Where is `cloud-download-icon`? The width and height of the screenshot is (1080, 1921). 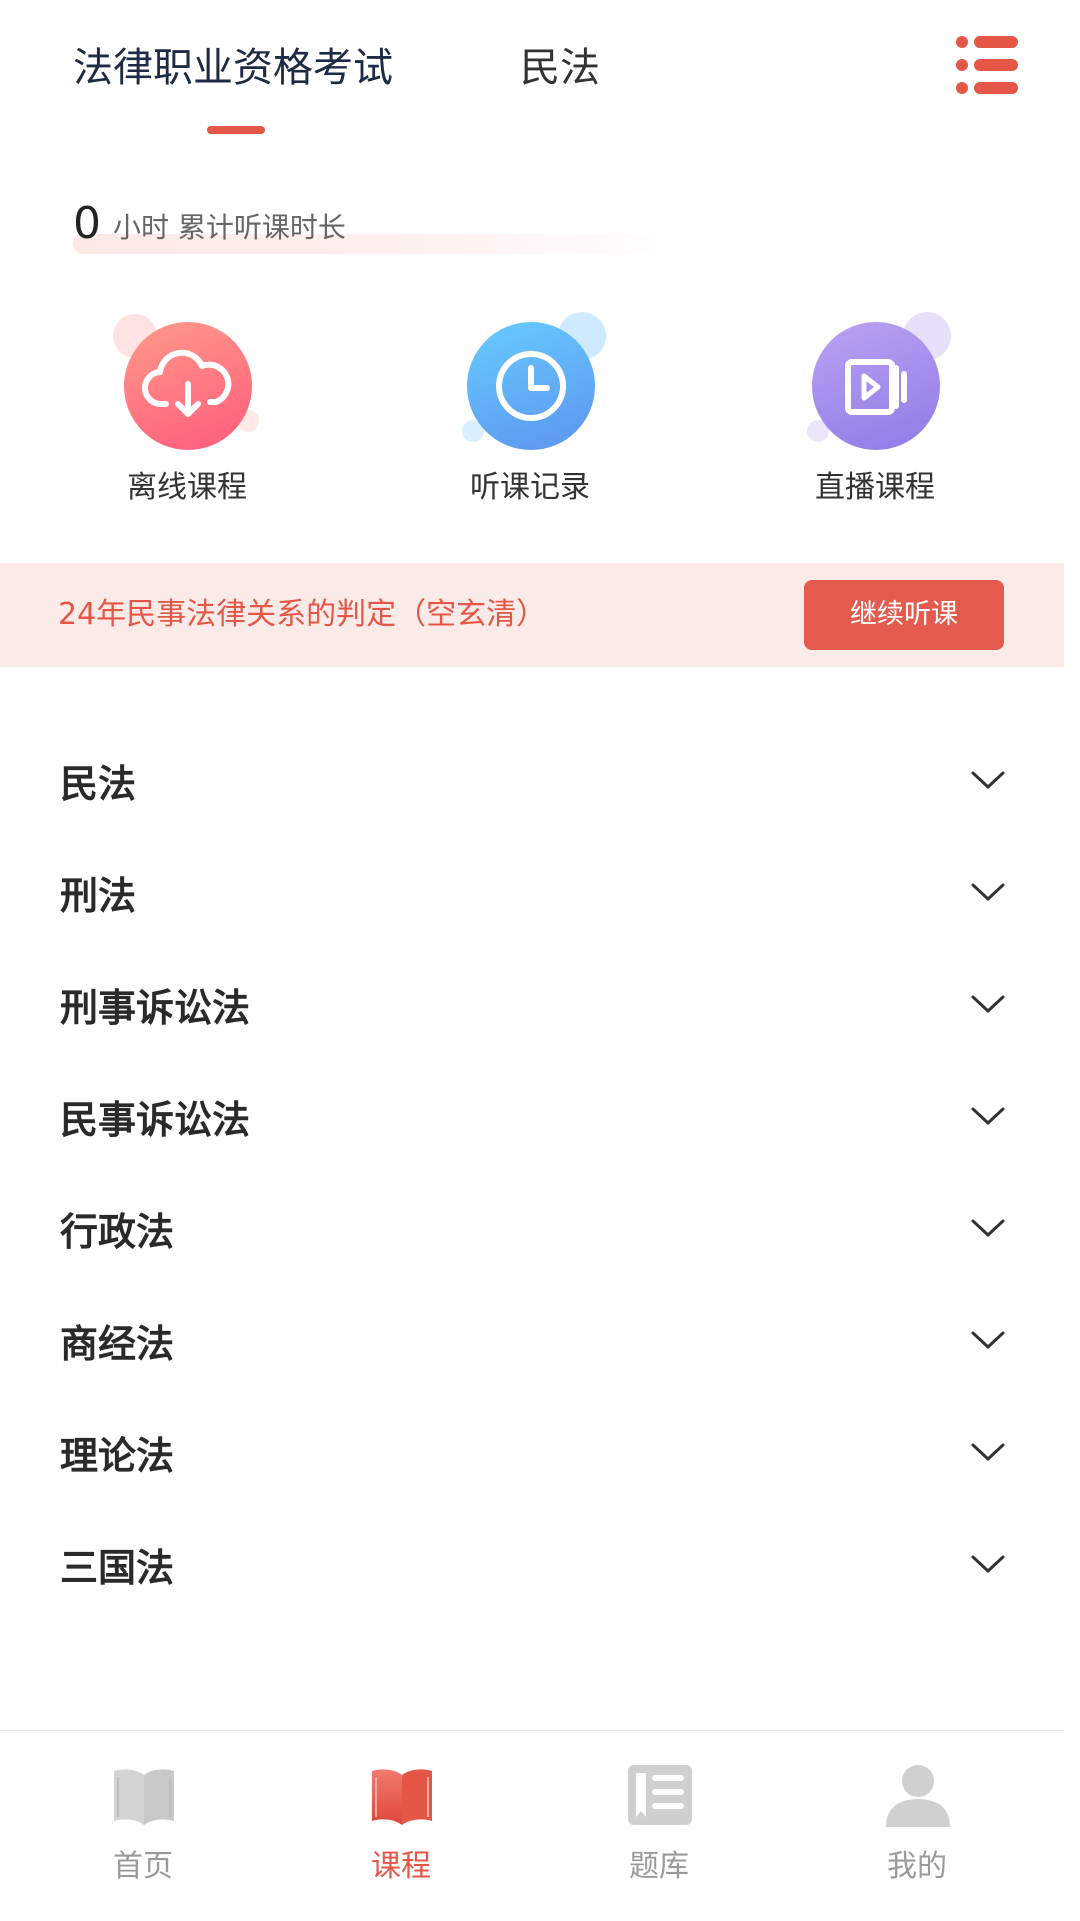
cloud-download-icon is located at coordinates (188, 386).